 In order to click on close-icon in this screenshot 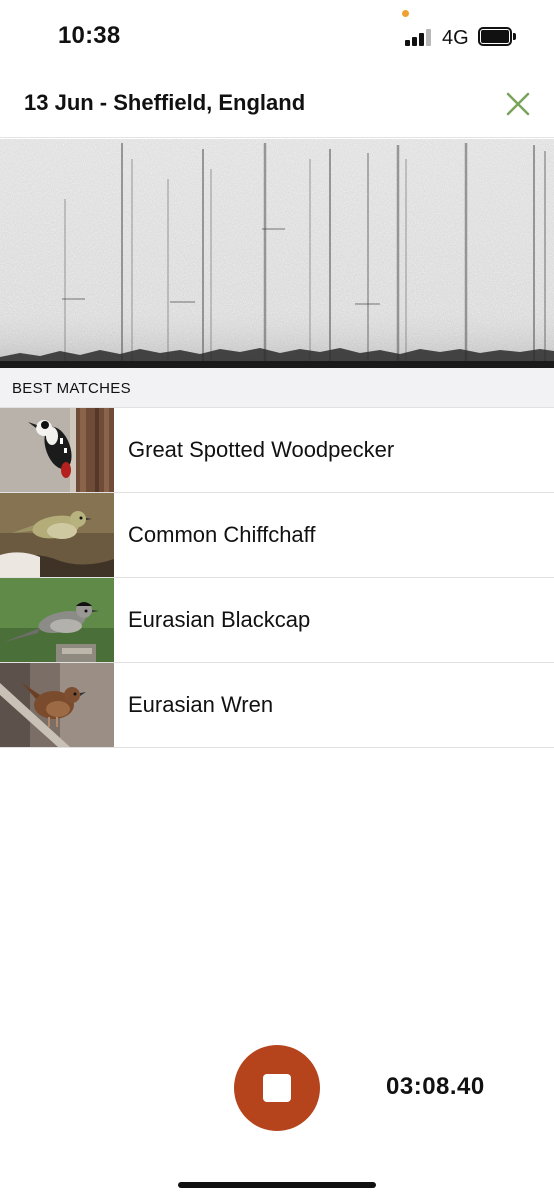, I will do `click(518, 104)`.